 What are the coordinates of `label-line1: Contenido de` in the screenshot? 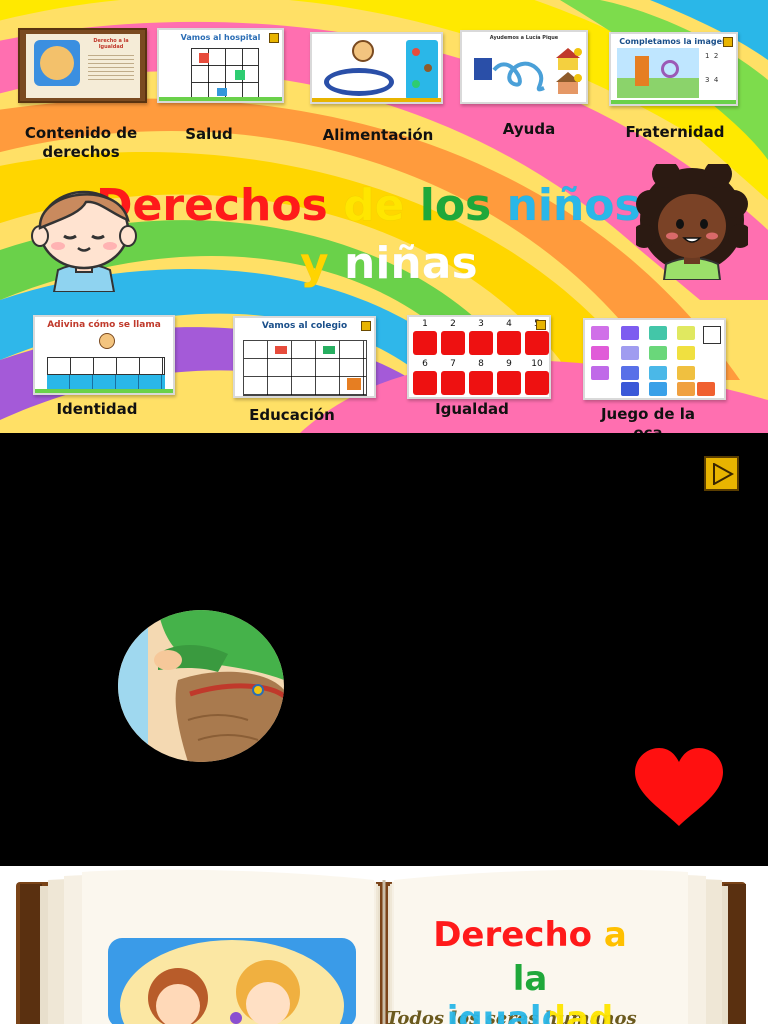 It's located at (81, 133).